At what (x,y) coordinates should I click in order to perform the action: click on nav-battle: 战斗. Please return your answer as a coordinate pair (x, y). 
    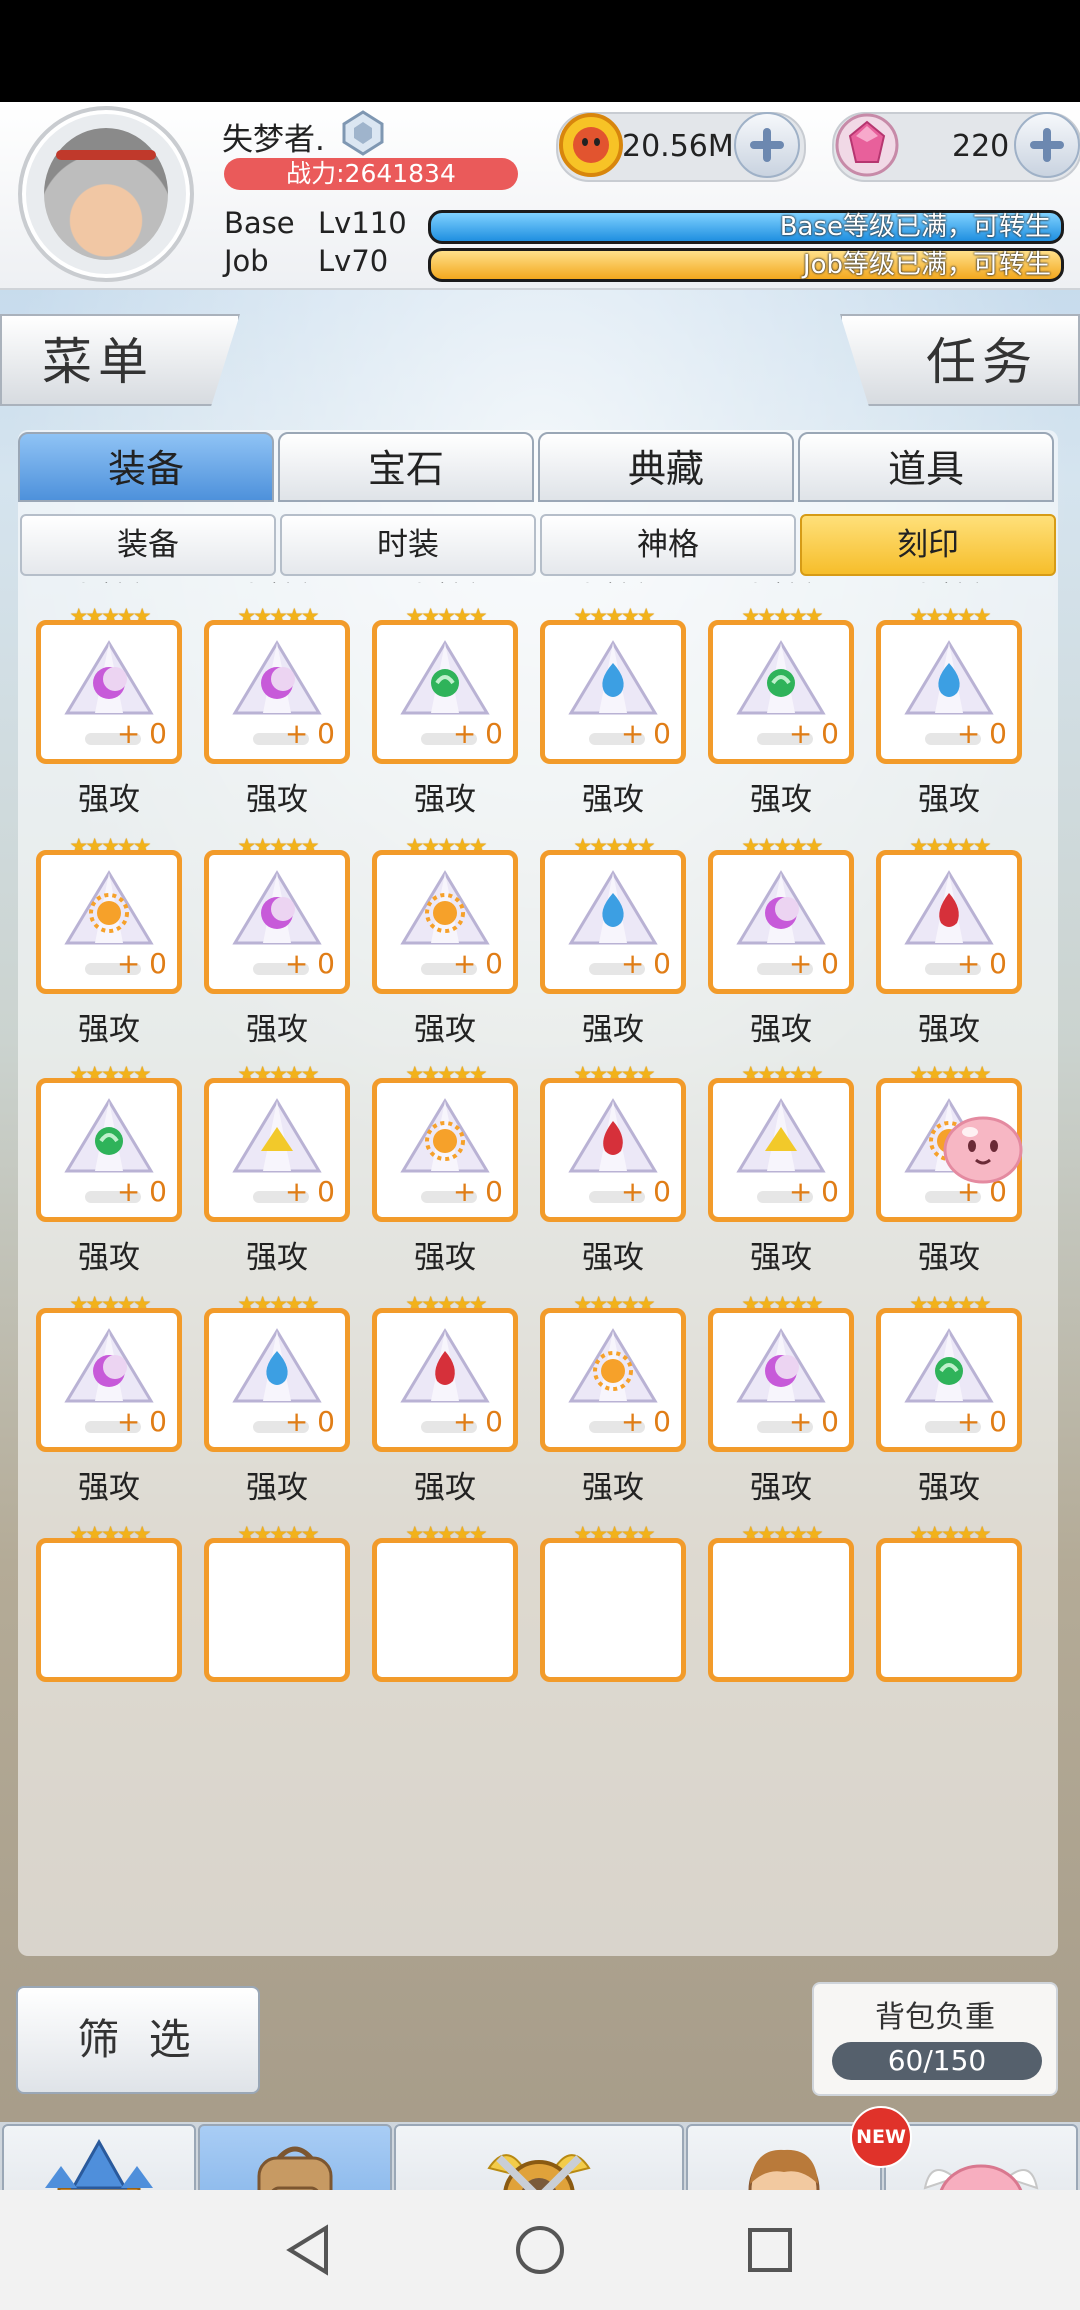
    Looking at the image, I should click on (539, 2157).